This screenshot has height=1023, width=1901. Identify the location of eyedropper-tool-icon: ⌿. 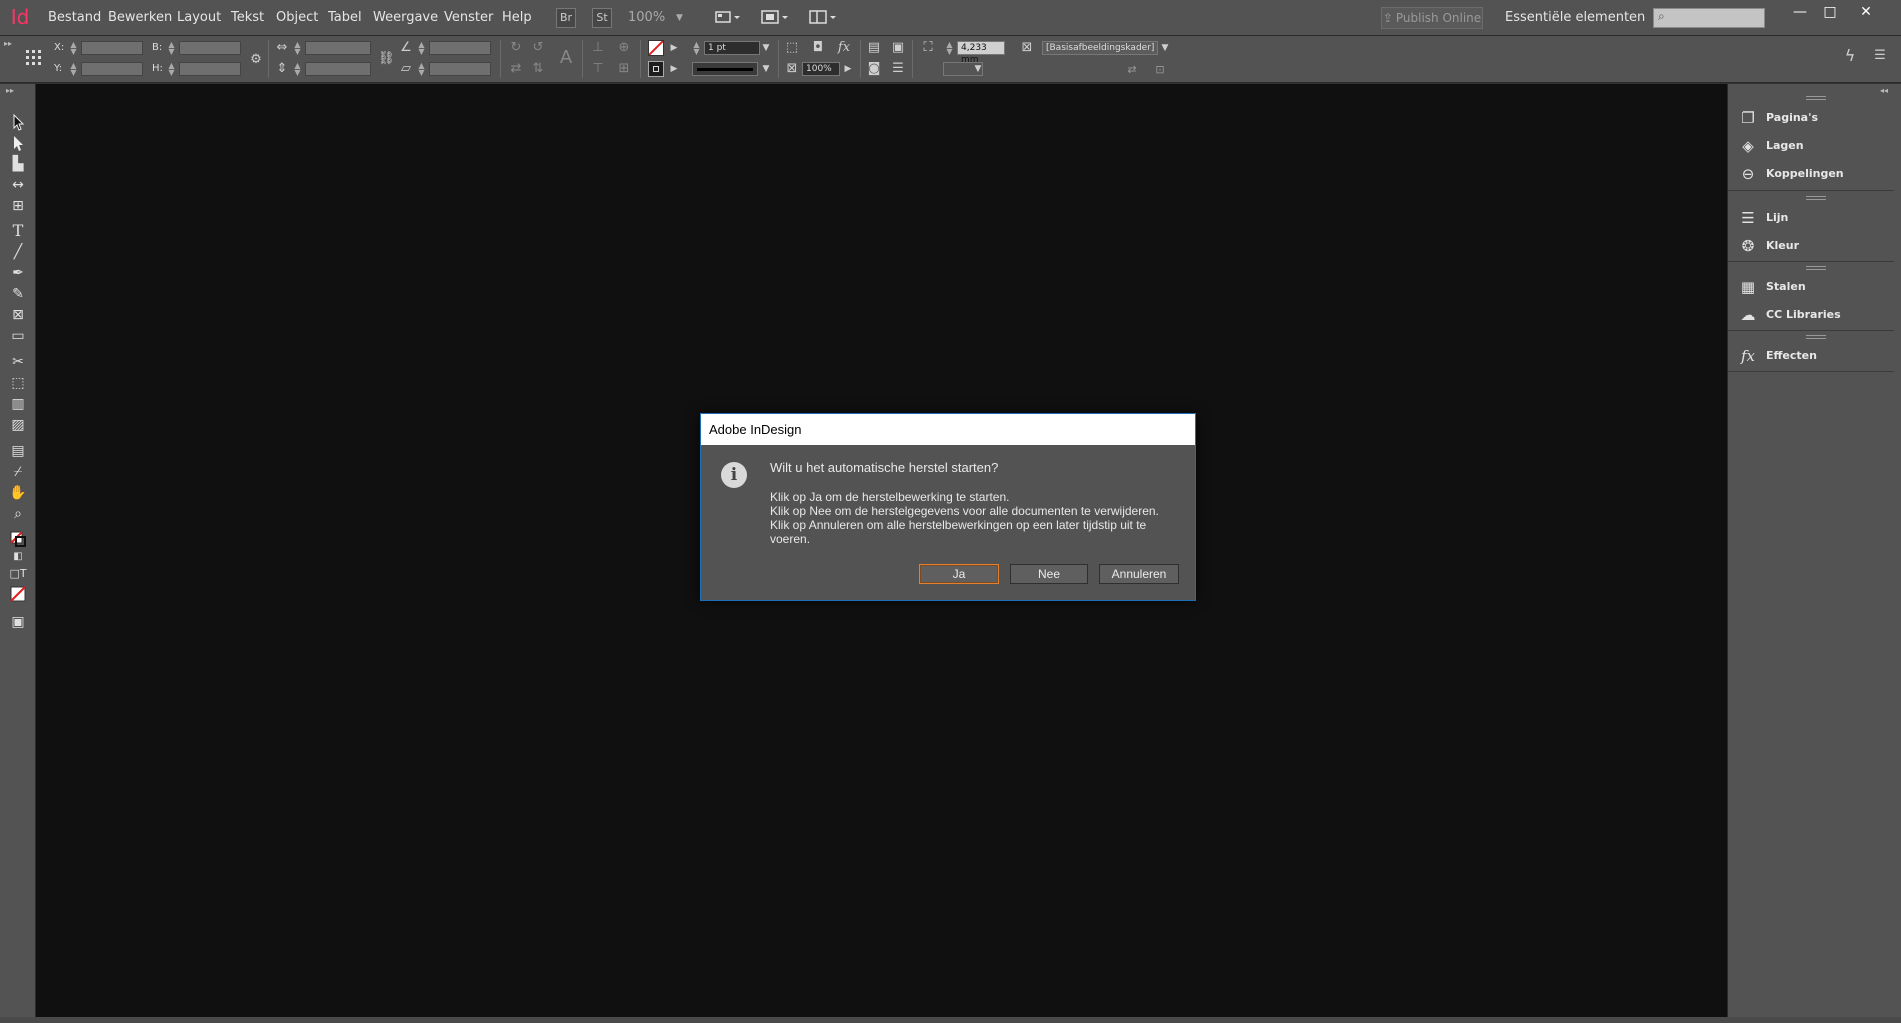
(18, 472).